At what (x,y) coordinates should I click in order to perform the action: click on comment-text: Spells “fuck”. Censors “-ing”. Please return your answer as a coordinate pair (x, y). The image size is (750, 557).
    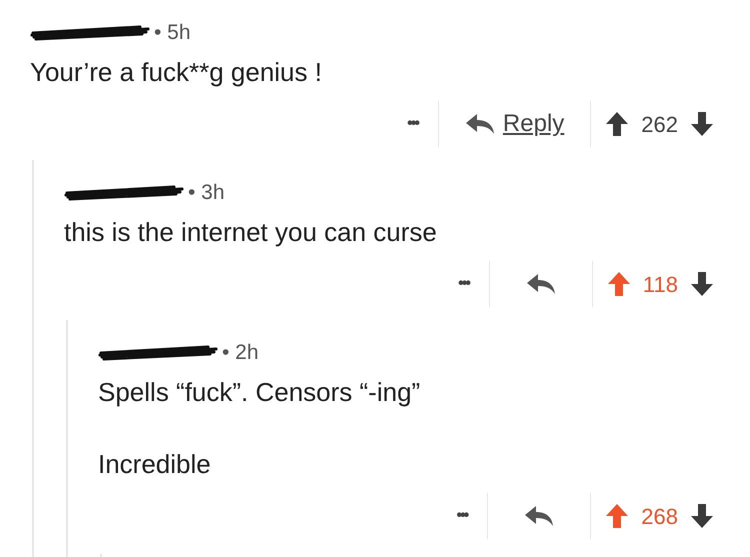
    Looking at the image, I should click on (260, 392).